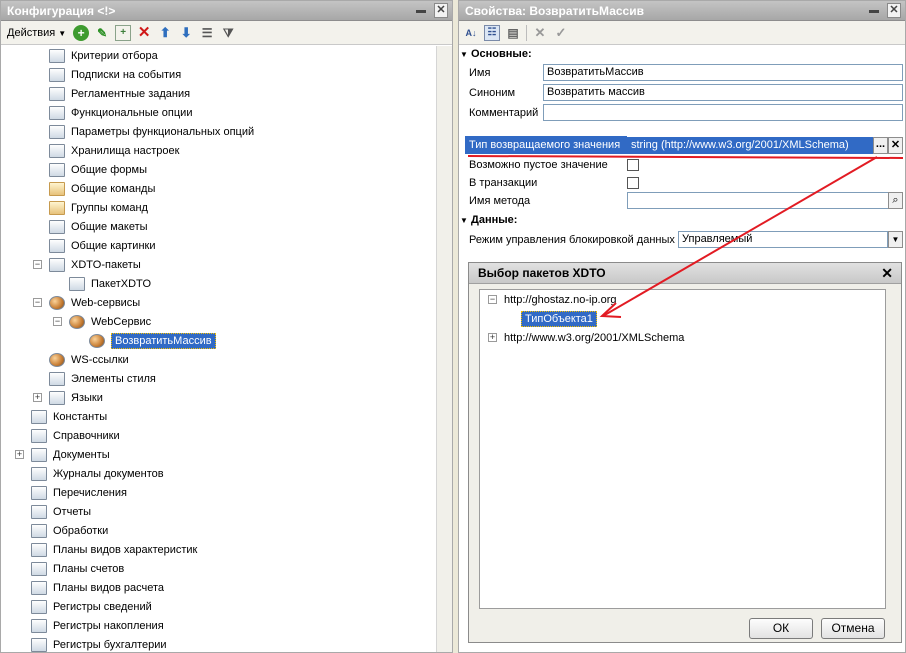  Describe the element at coordinates (685, 157) in the screenshot. I see `annotation-underline` at that location.